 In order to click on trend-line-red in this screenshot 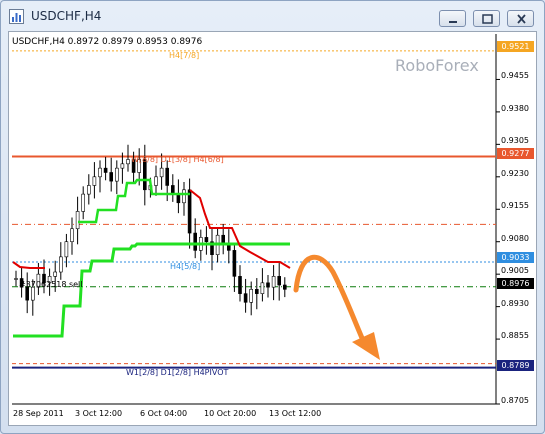, I will do `click(240, 229)`.